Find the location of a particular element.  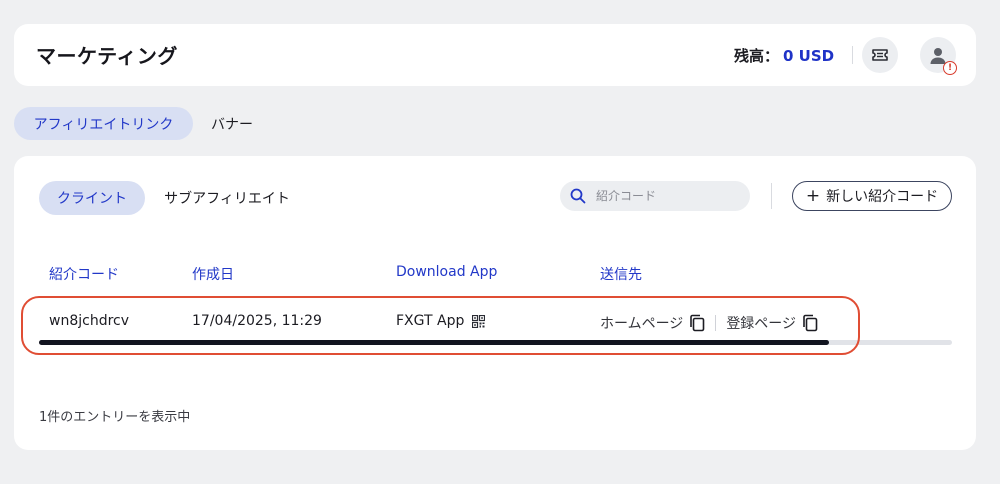

homepage-label: ホームページ is located at coordinates (642, 324).